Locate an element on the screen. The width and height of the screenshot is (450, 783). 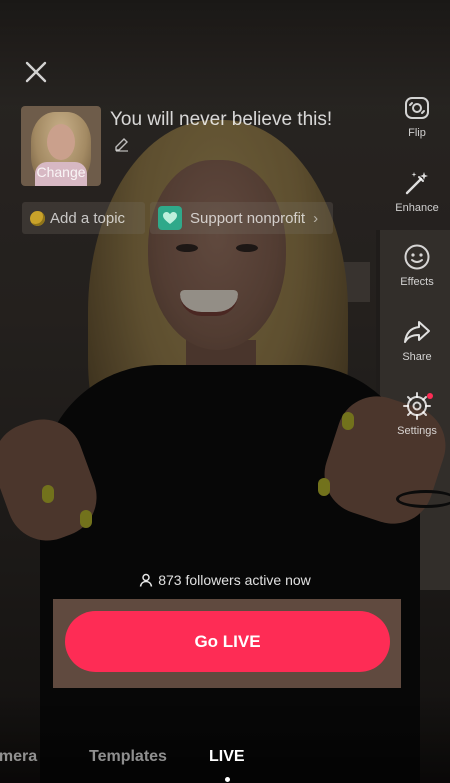
tab-live: LIVE is located at coordinates (227, 757).